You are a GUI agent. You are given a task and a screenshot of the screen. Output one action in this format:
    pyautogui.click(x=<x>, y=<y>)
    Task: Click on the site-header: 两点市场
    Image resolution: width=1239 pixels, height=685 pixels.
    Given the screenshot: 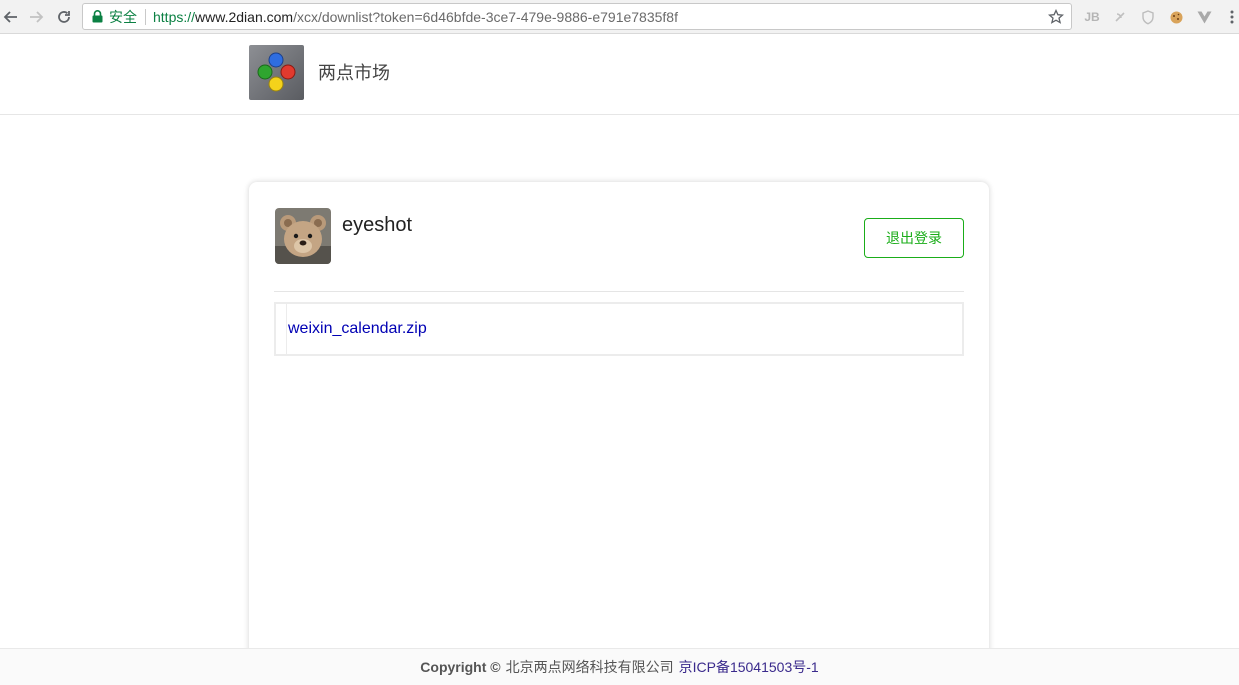 What is the action you would take?
    pyautogui.click(x=619, y=75)
    